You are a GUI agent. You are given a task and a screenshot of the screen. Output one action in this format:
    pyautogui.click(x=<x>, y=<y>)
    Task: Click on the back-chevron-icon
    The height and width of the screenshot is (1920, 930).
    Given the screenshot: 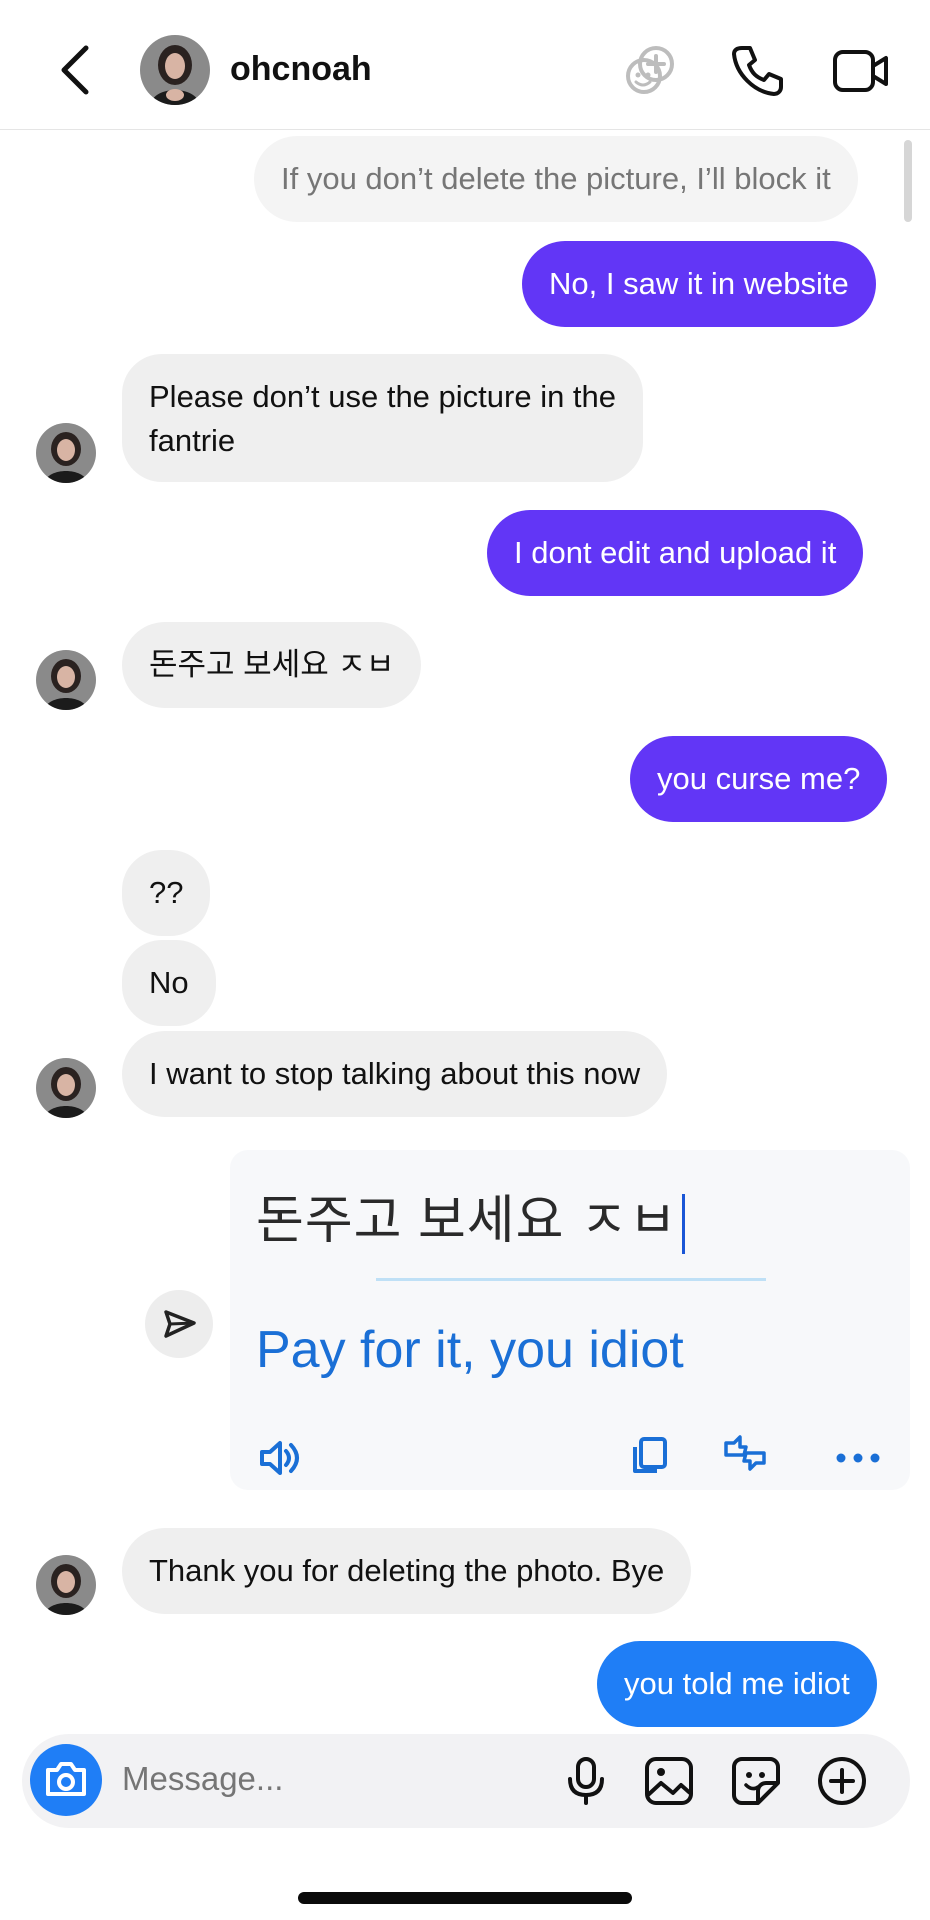 What is the action you would take?
    pyautogui.click(x=76, y=70)
    